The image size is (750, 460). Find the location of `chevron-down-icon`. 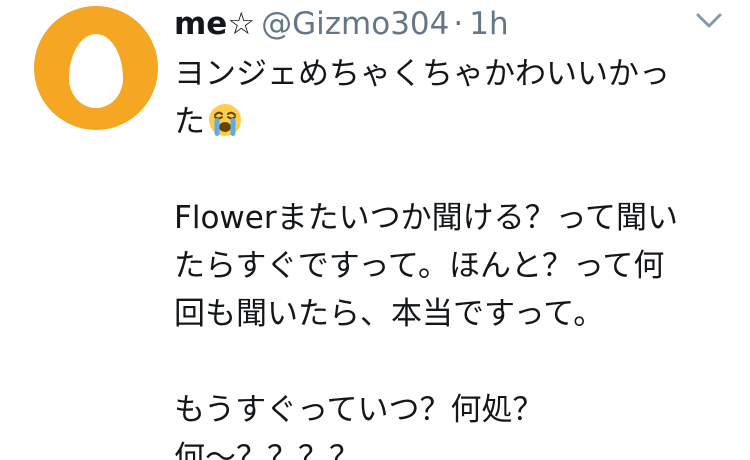

chevron-down-icon is located at coordinates (709, 21).